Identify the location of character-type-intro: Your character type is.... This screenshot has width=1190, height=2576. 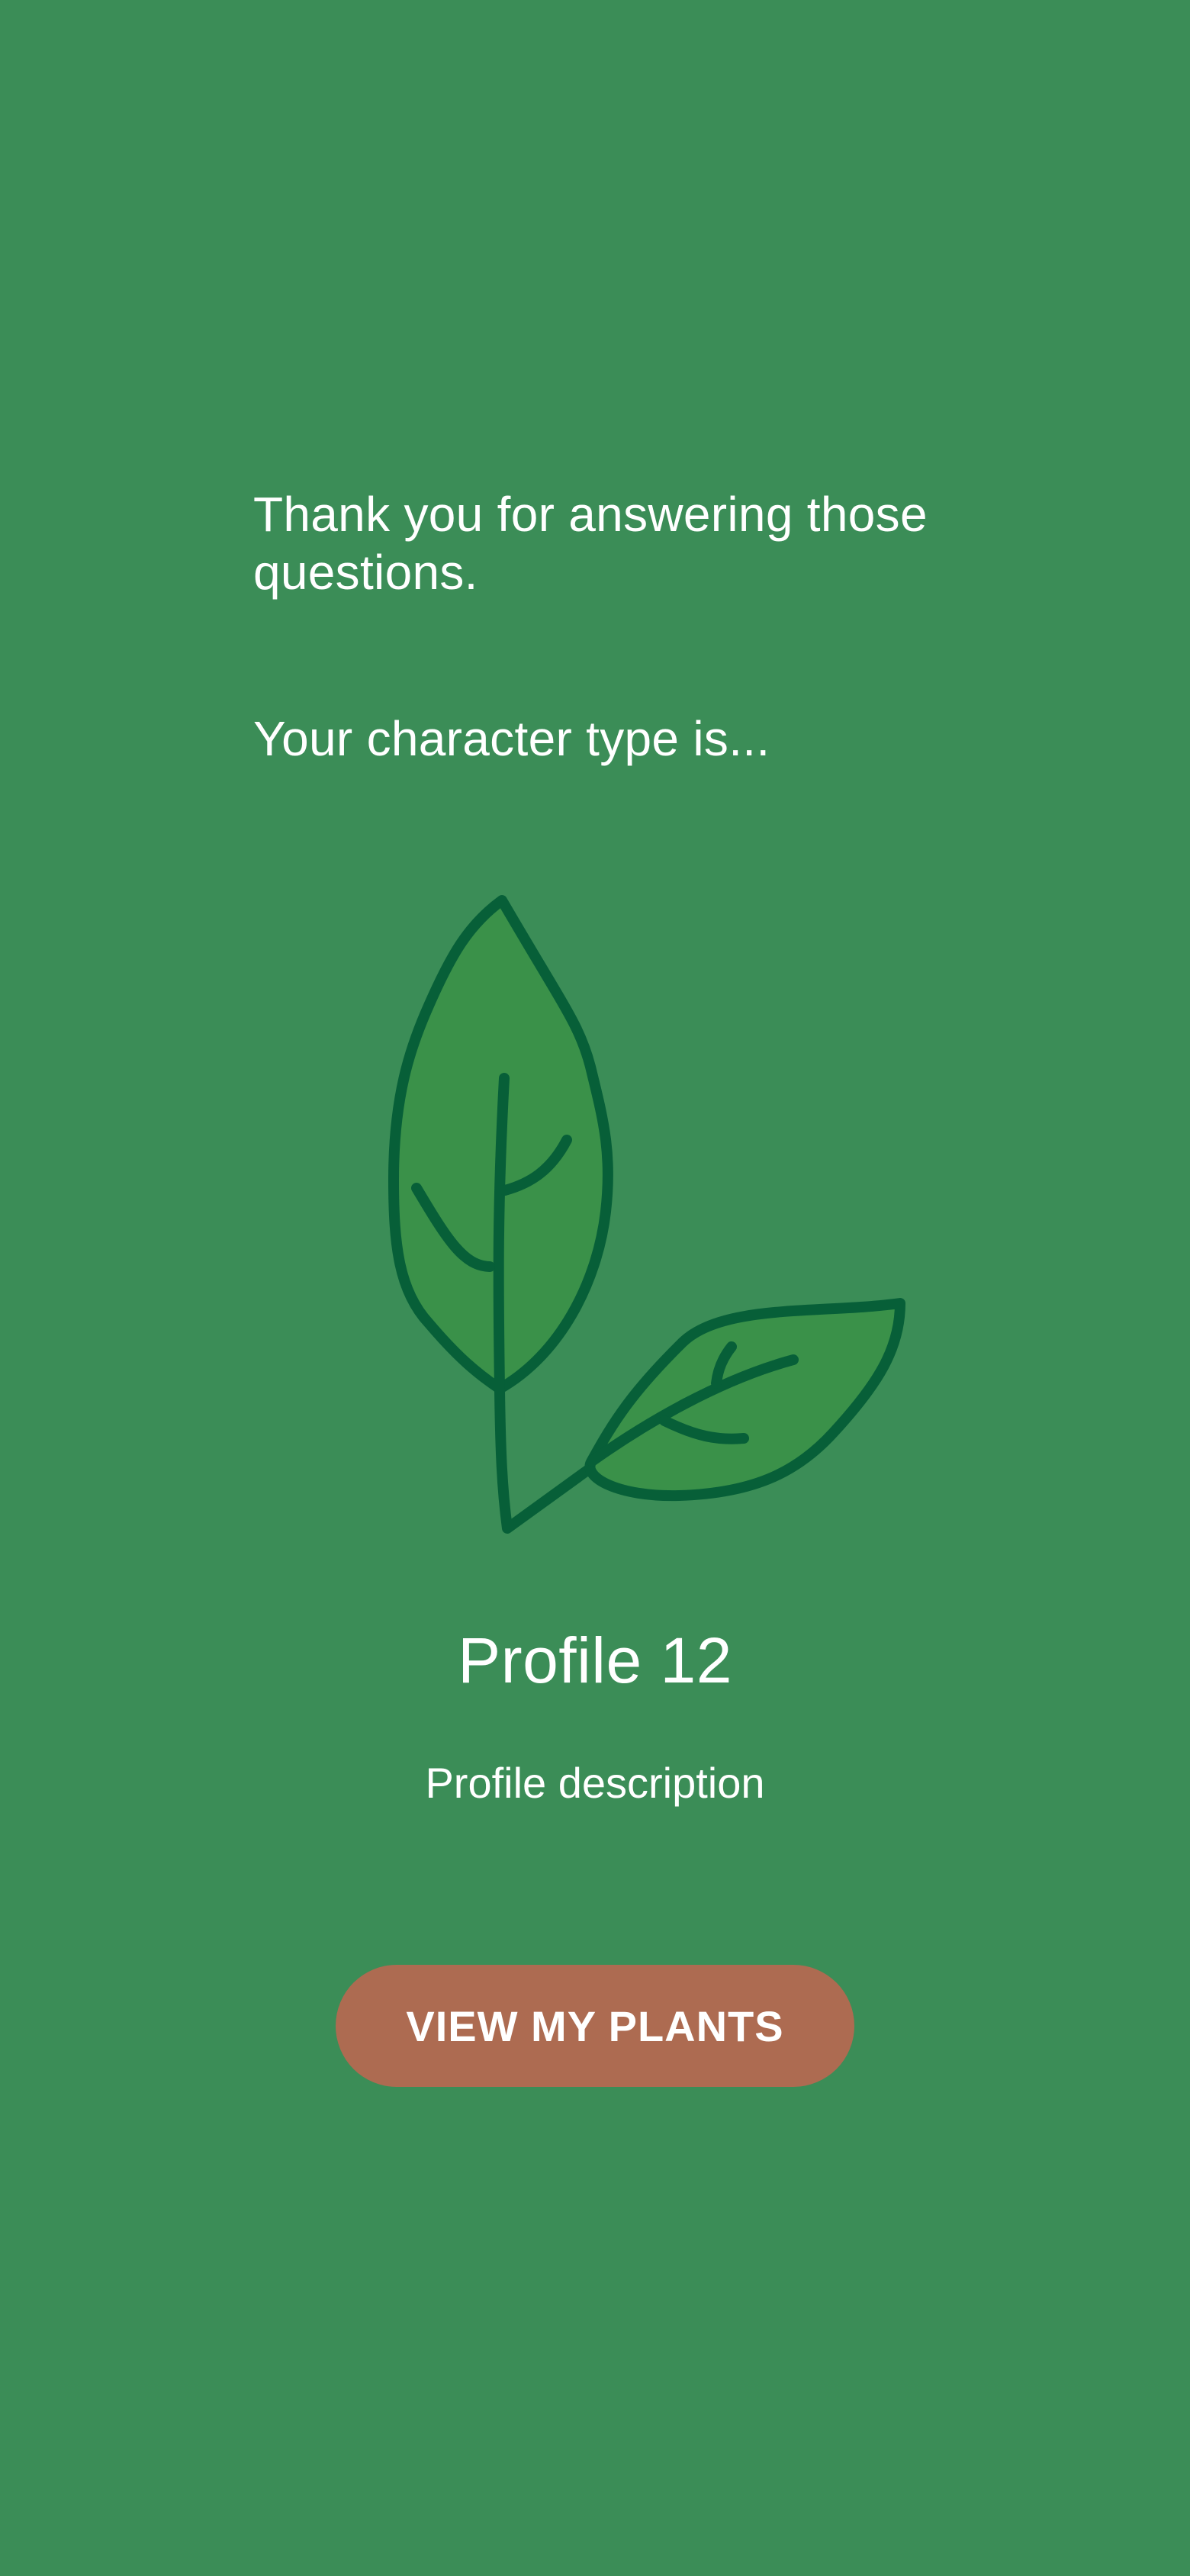
(511, 738).